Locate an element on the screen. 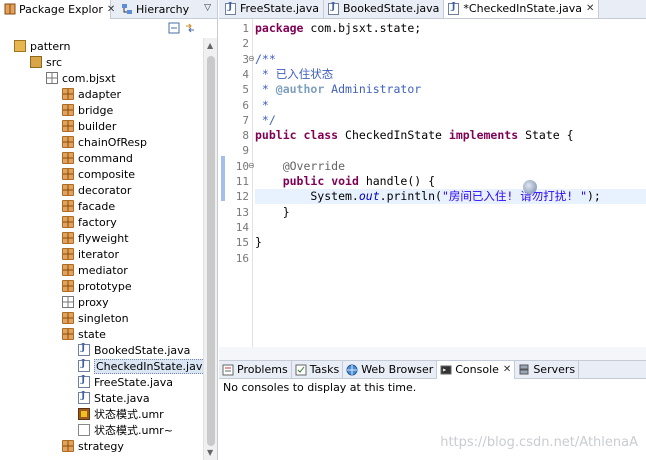  tree-item: state is located at coordinates (101, 334).